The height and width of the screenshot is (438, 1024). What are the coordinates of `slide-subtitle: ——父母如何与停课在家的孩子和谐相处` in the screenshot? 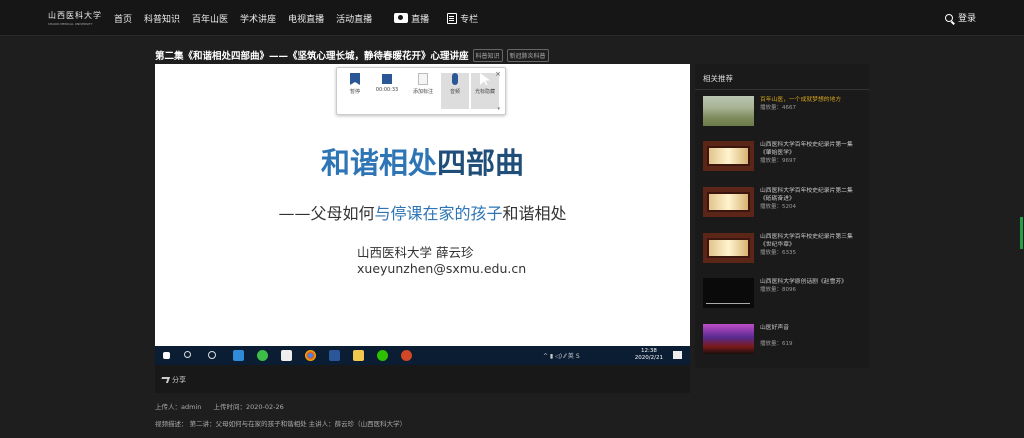 It's located at (422, 212).